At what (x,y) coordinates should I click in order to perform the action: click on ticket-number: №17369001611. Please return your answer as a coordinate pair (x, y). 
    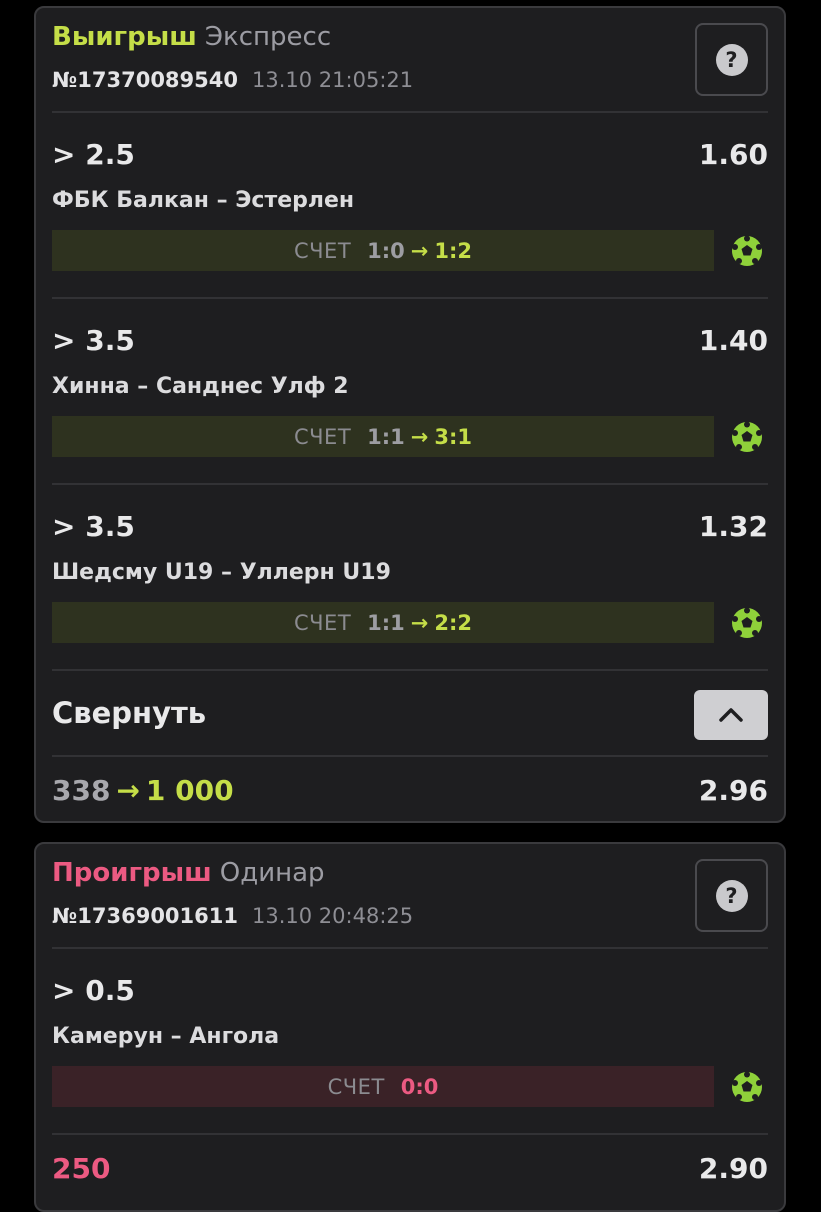
    Looking at the image, I should click on (145, 916).